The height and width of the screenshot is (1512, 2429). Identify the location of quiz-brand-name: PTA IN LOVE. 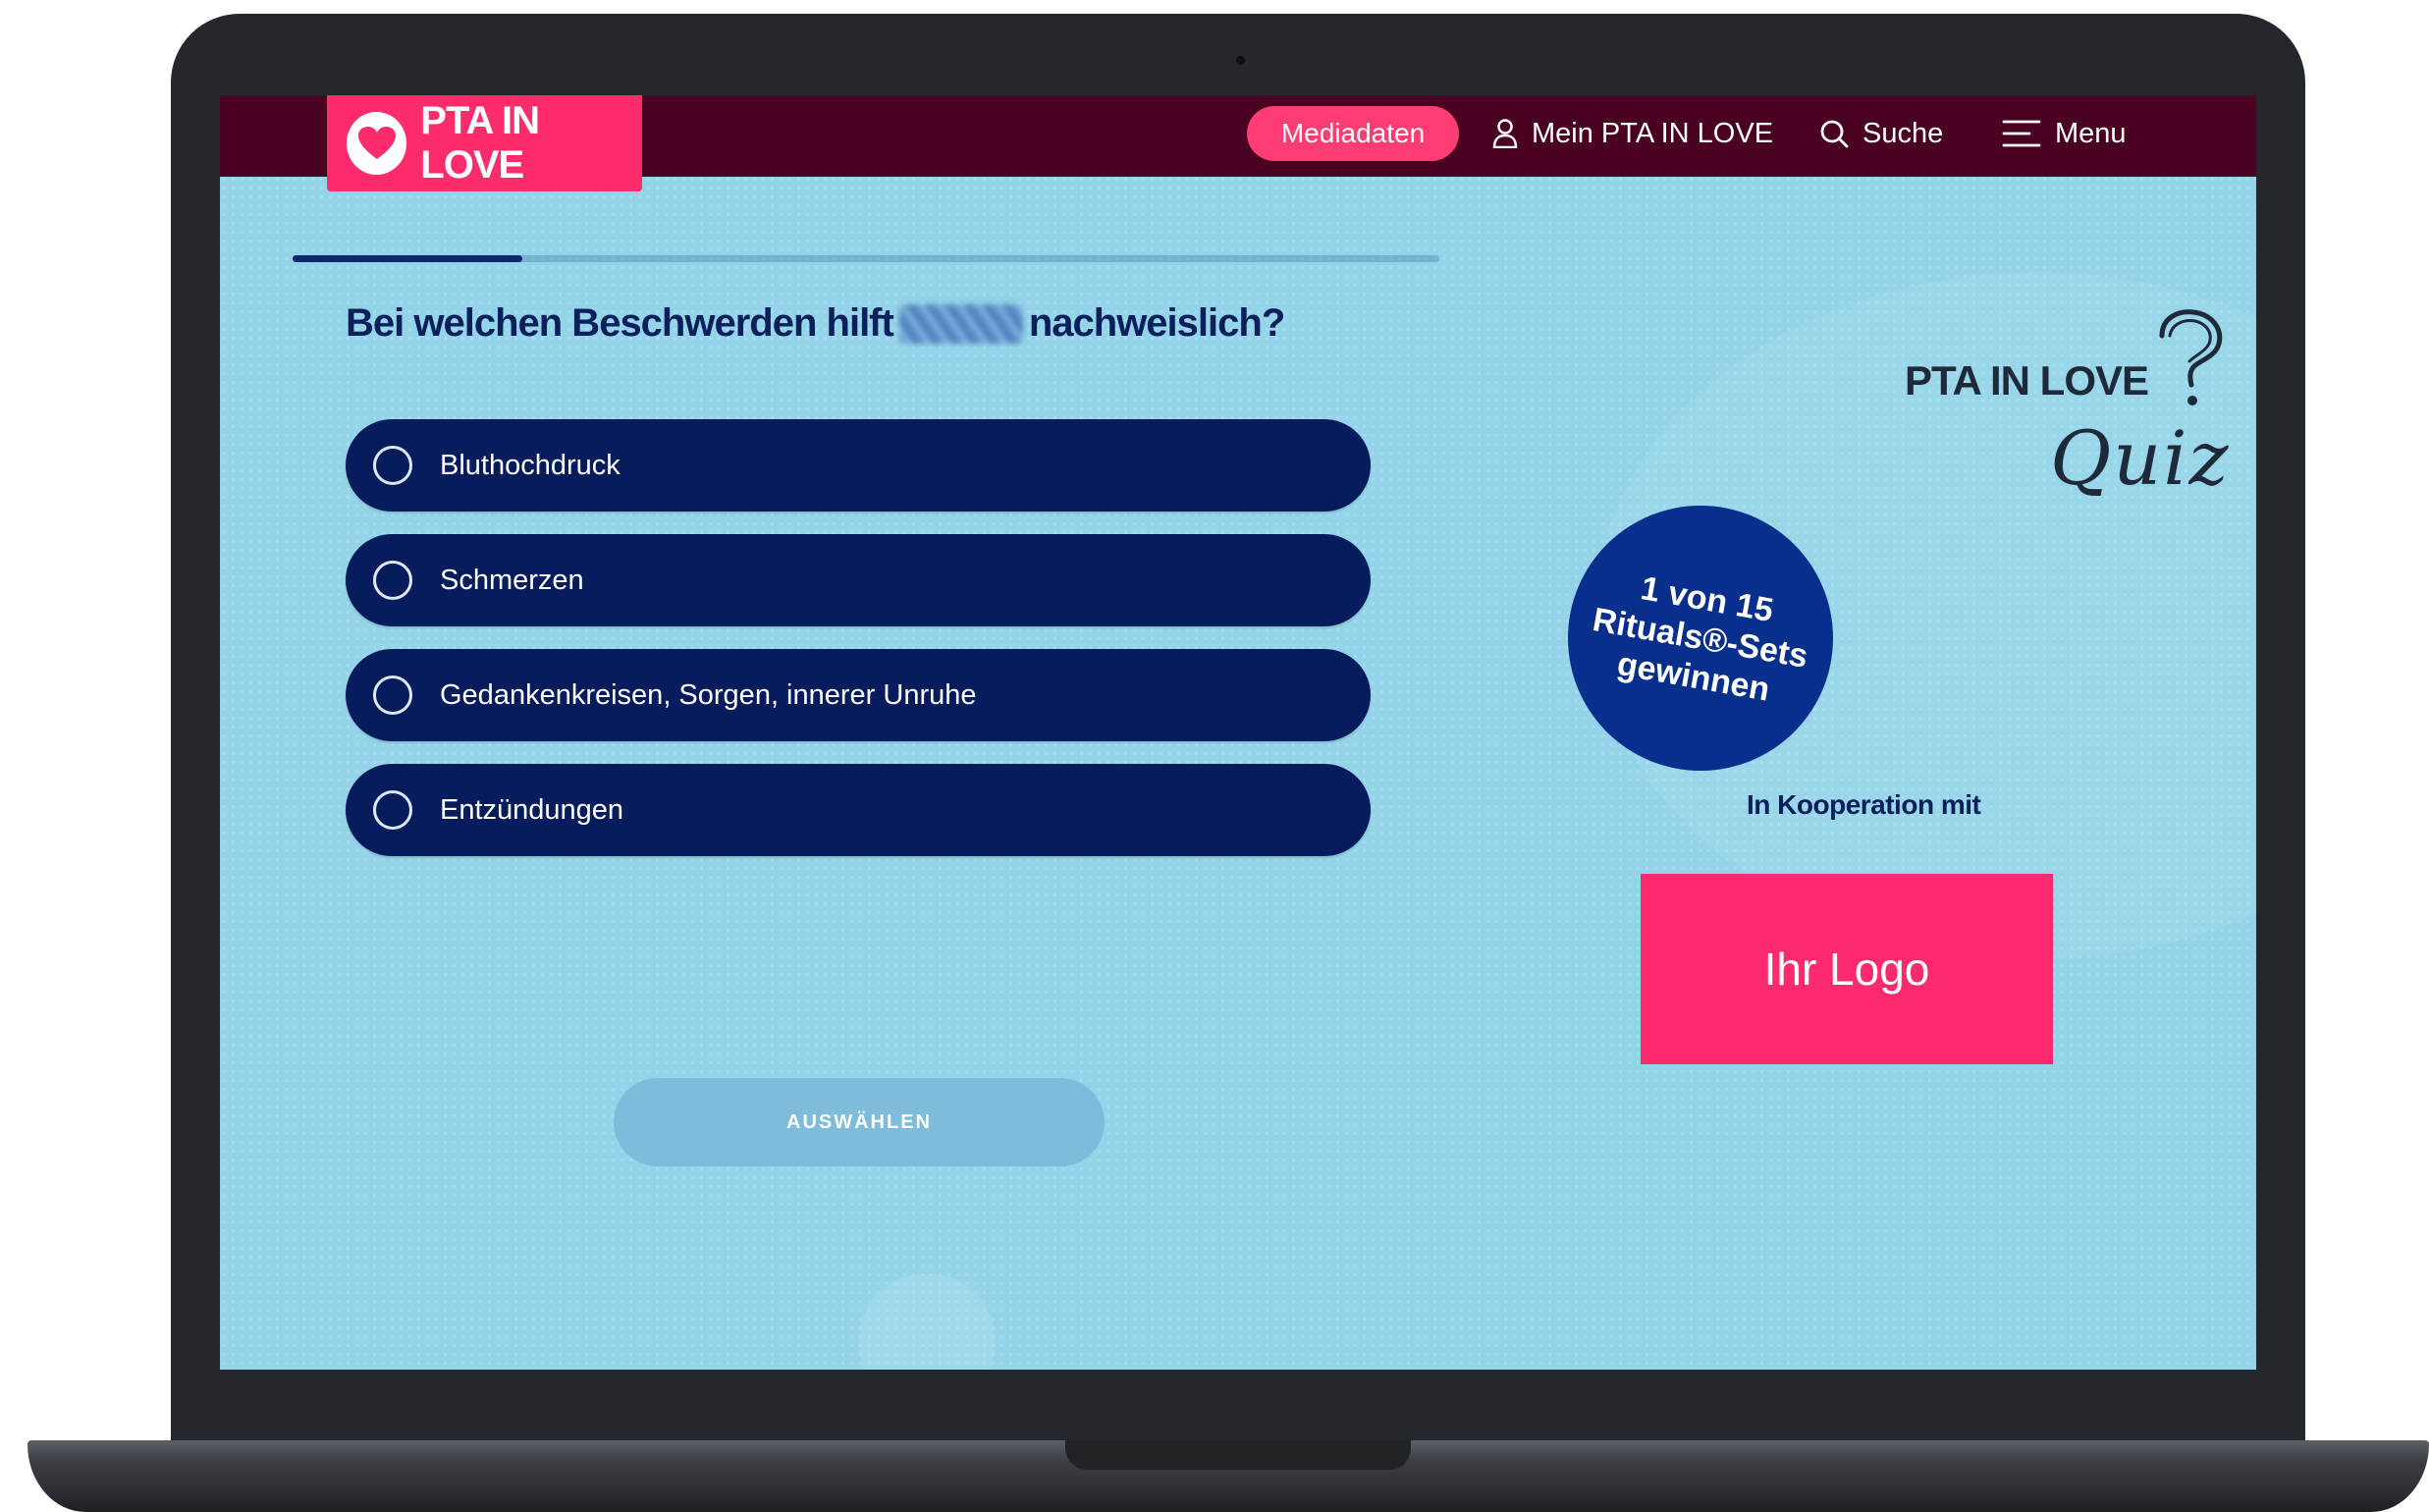
(2027, 380).